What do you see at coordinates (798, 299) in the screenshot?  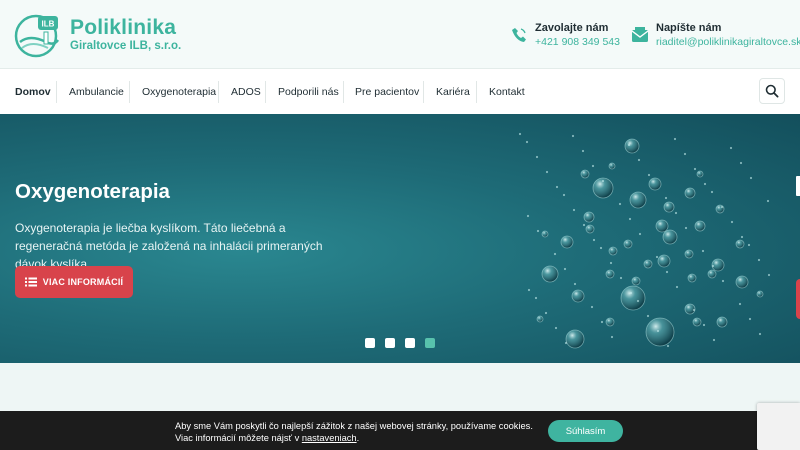 I see `next-slide-button-peek` at bounding box center [798, 299].